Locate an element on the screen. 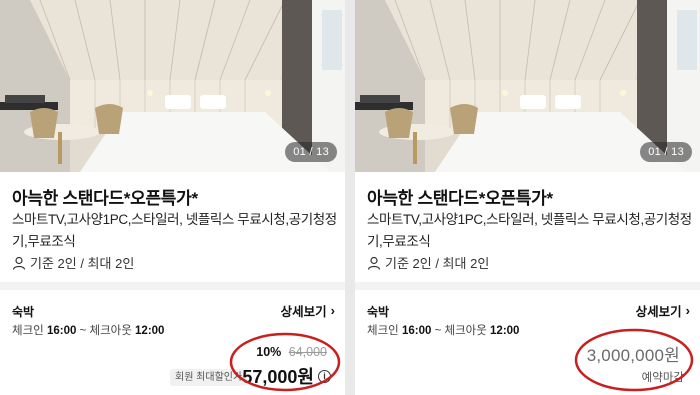 This screenshot has height=395, width=700. booking-closed-status: 예약마감 is located at coordinates (662, 378).